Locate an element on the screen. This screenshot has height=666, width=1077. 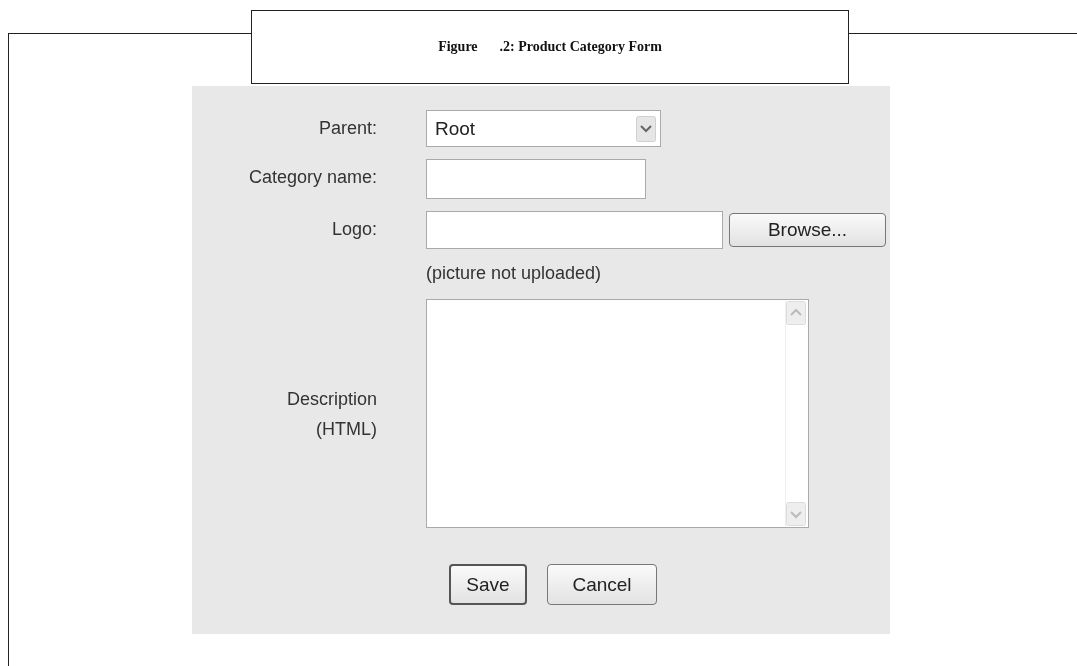
field-label: Category name: is located at coordinates (312, 177).